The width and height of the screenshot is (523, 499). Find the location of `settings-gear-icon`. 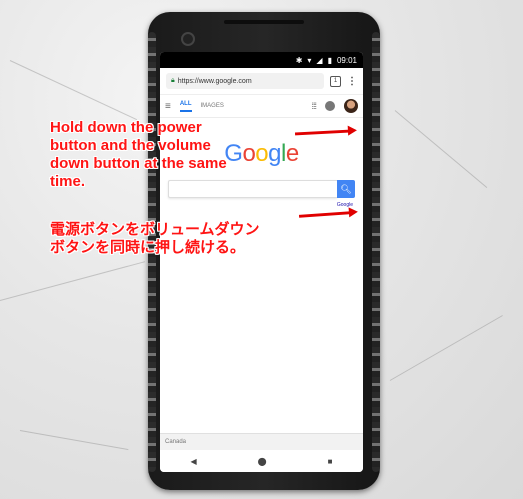

settings-gear-icon is located at coordinates (330, 106).